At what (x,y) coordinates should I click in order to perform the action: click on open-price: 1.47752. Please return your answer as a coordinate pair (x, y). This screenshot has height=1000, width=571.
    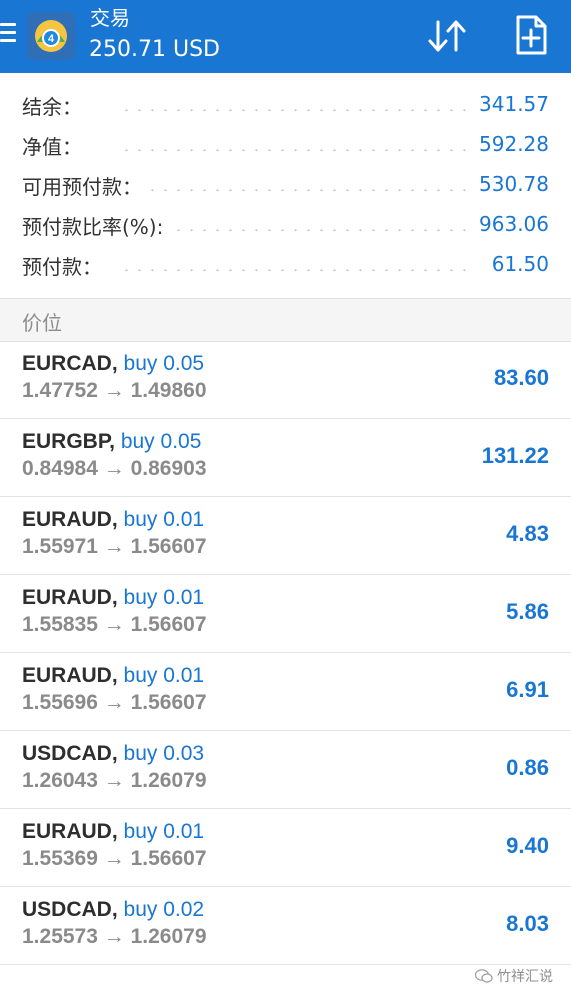
    Looking at the image, I should click on (60, 390).